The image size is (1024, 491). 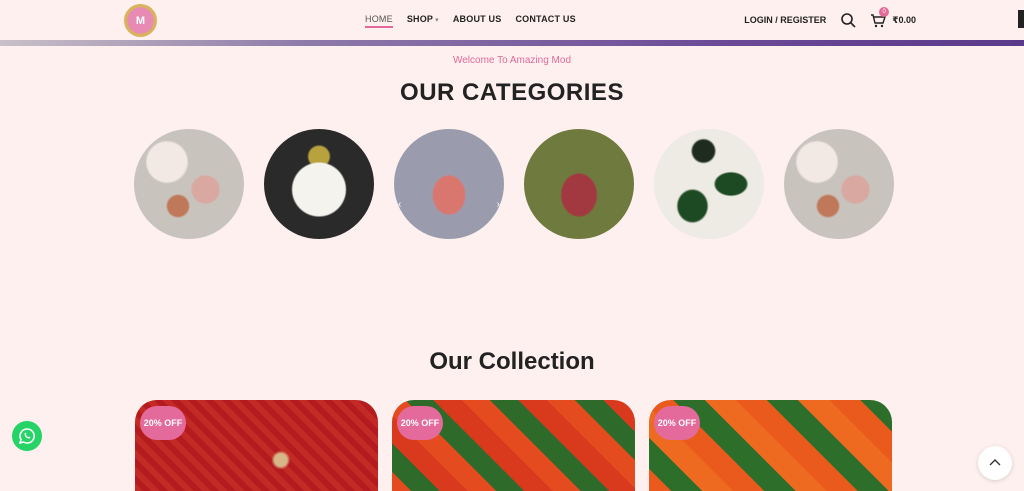 I want to click on logo-text: M, so click(x=140, y=20).